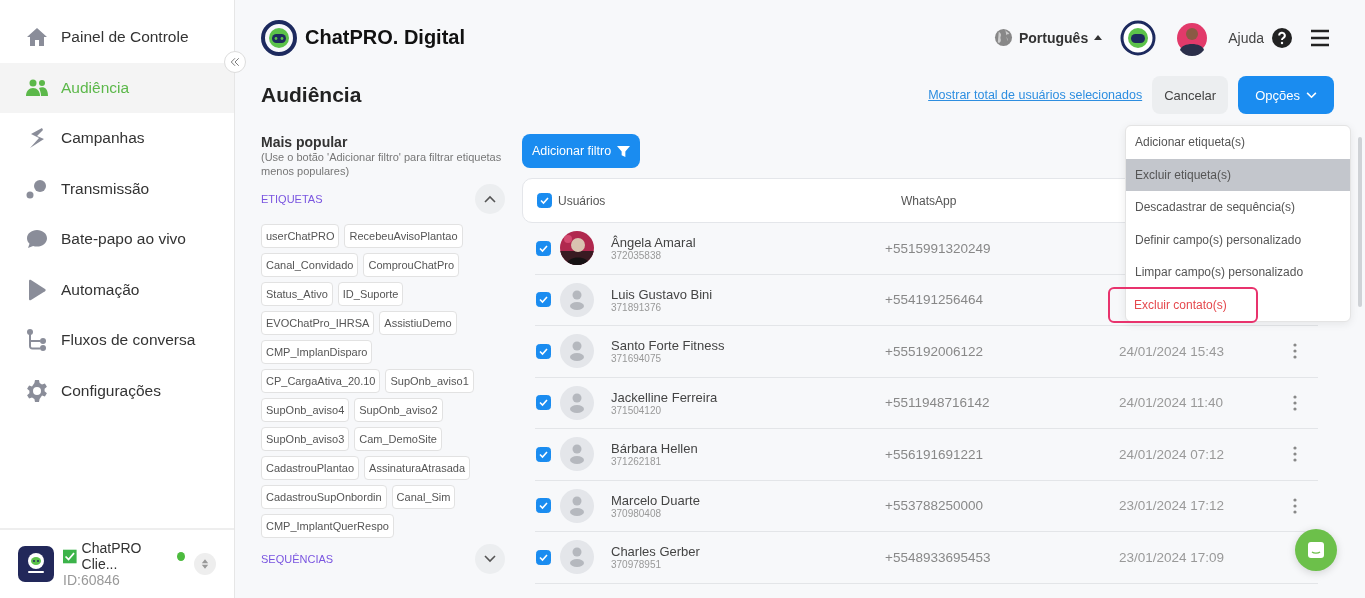  I want to click on tag-chip: EVOChatPro_IHRSA, so click(318, 323).